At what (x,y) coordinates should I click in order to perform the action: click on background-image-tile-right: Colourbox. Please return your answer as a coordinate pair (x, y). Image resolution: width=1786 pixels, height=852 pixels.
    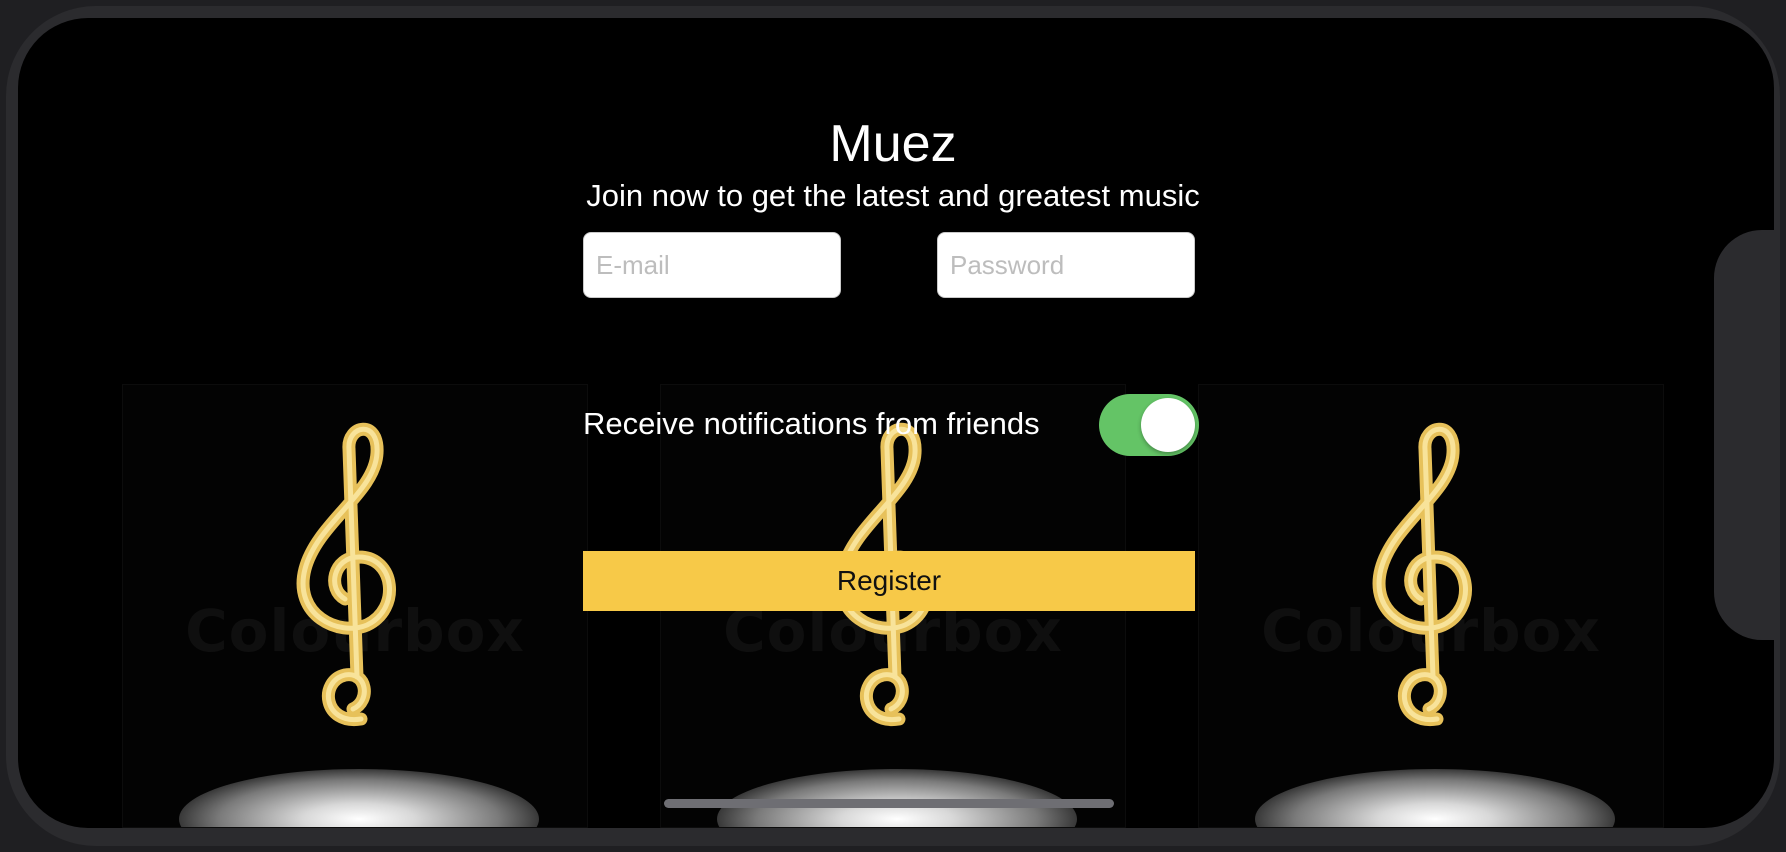
    Looking at the image, I should click on (1431, 606).